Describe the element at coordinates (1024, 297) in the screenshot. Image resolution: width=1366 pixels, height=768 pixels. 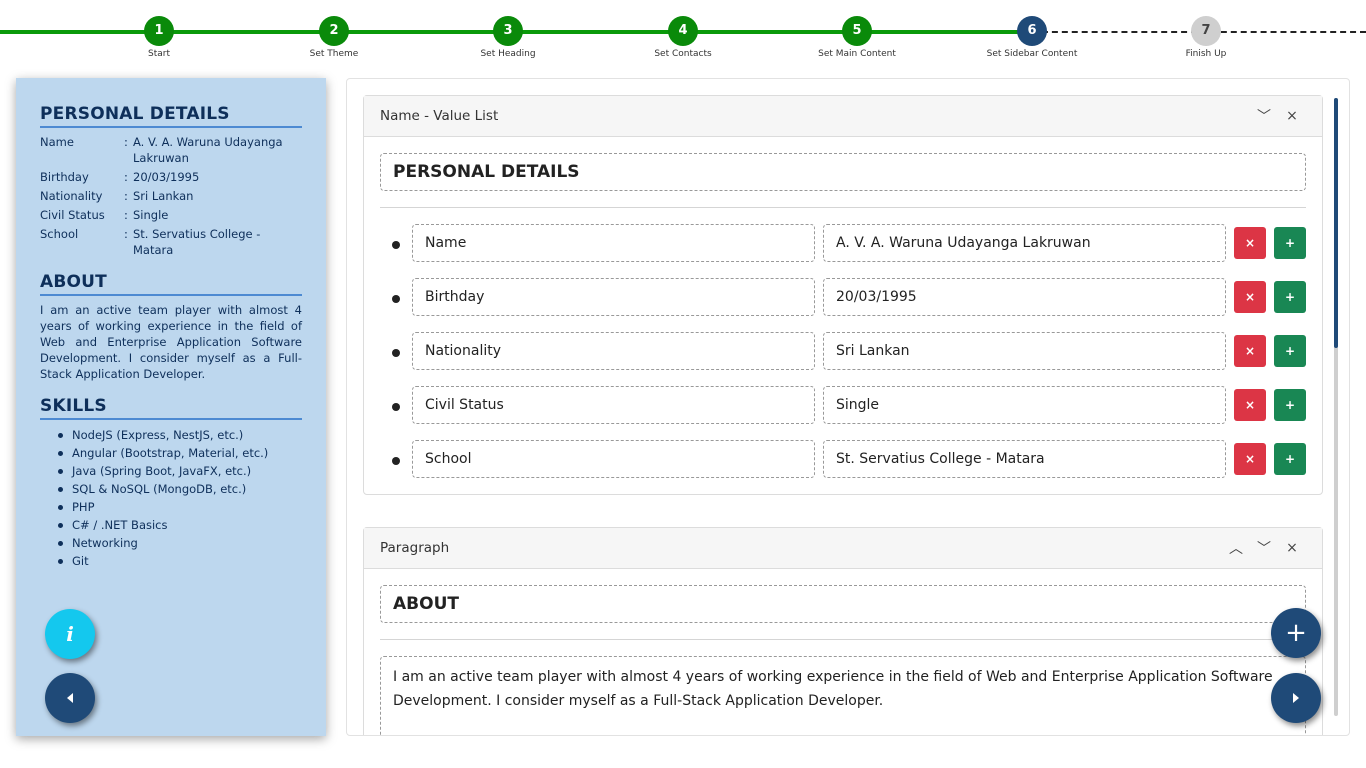
I see `value-input: 20/03/1995` at that location.